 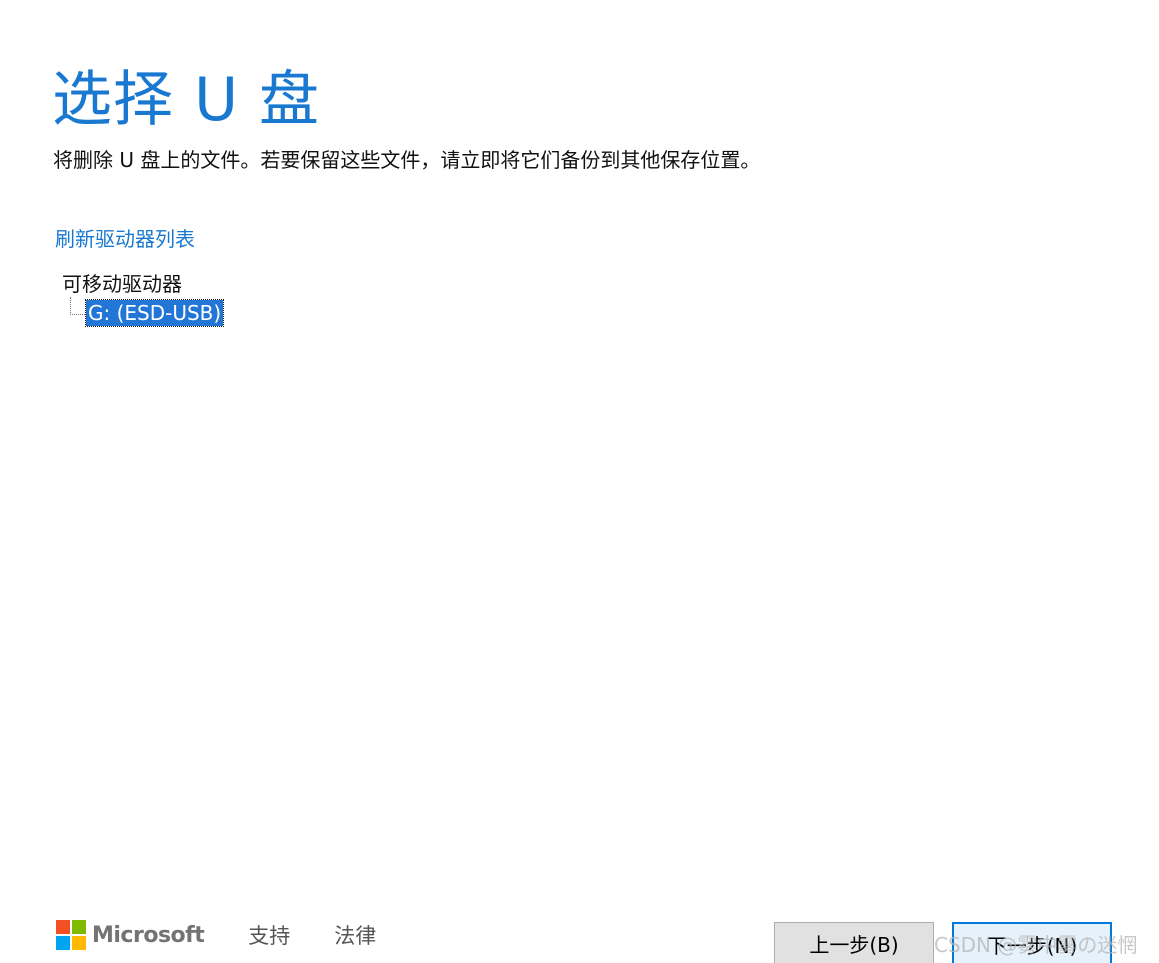 I want to click on logo-square-red, so click(x=63, y=927).